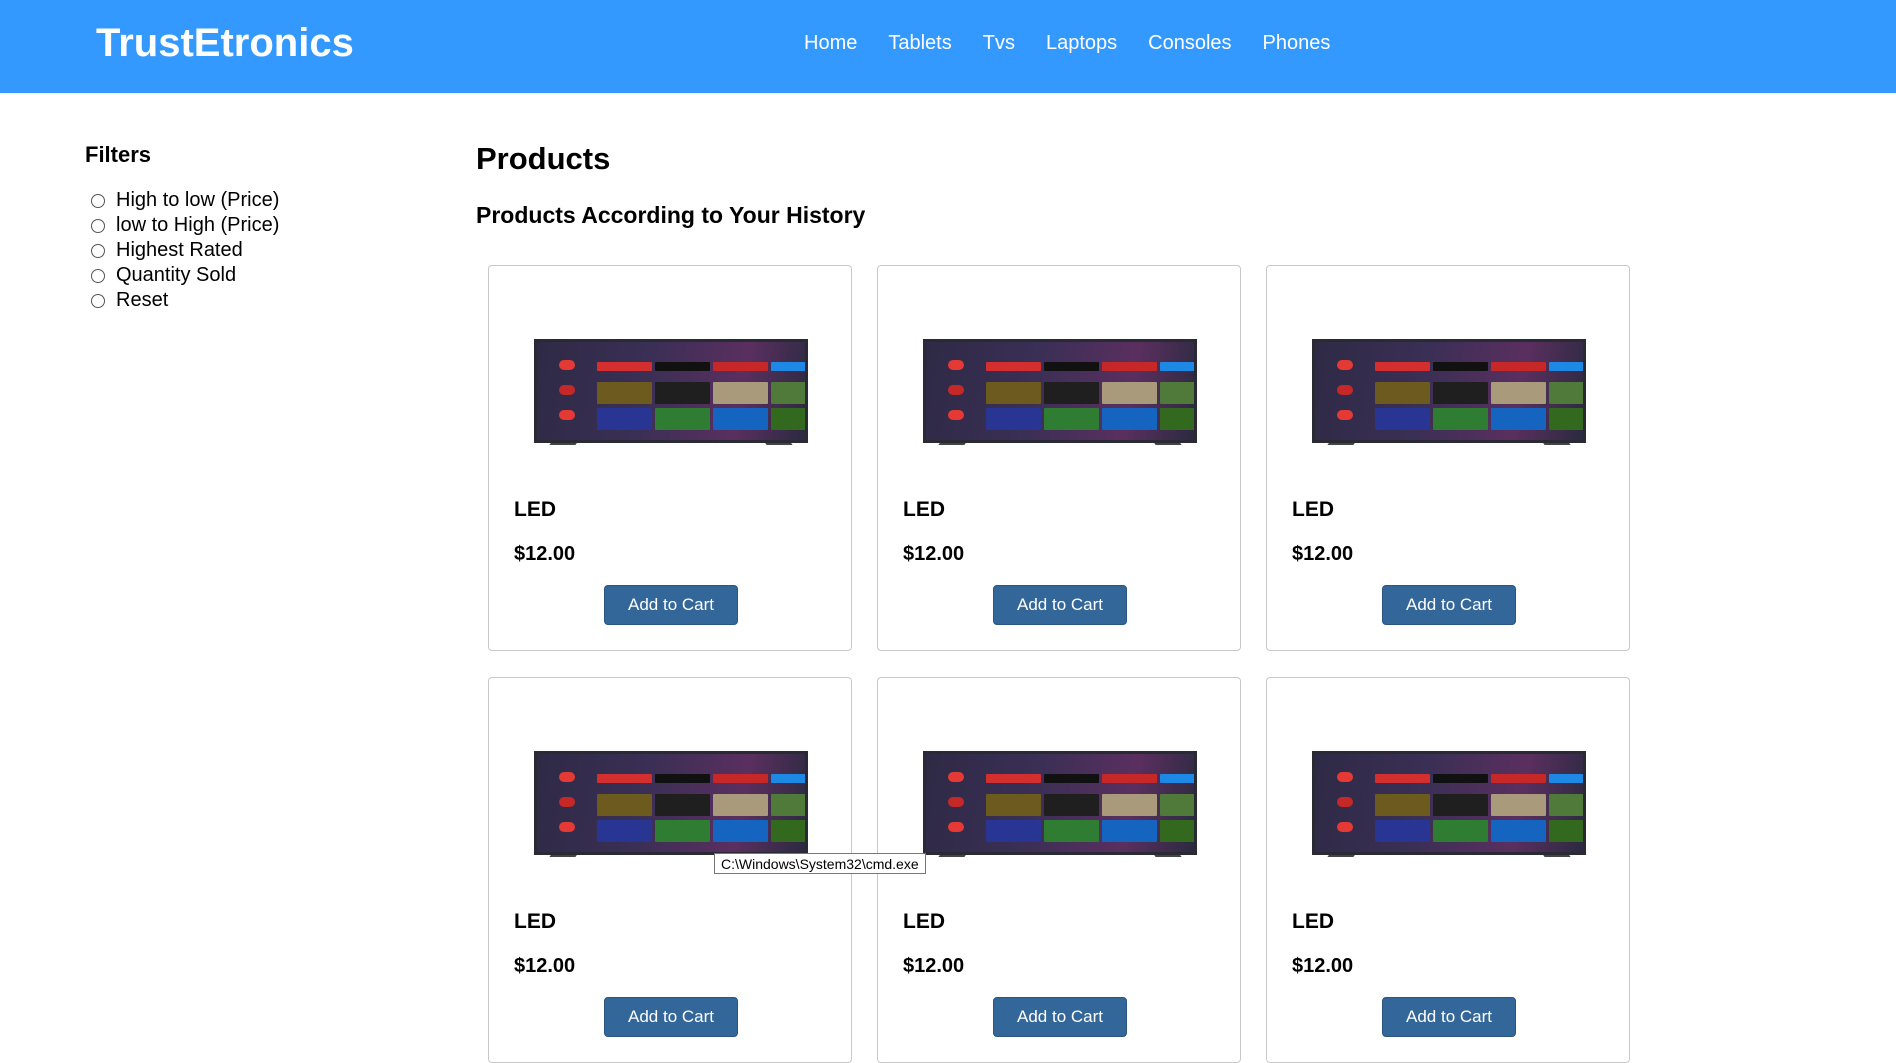 Image resolution: width=1896 pixels, height=1063 pixels. What do you see at coordinates (1297, 43) in the screenshot?
I see `nav-link-phones: Phones` at bounding box center [1297, 43].